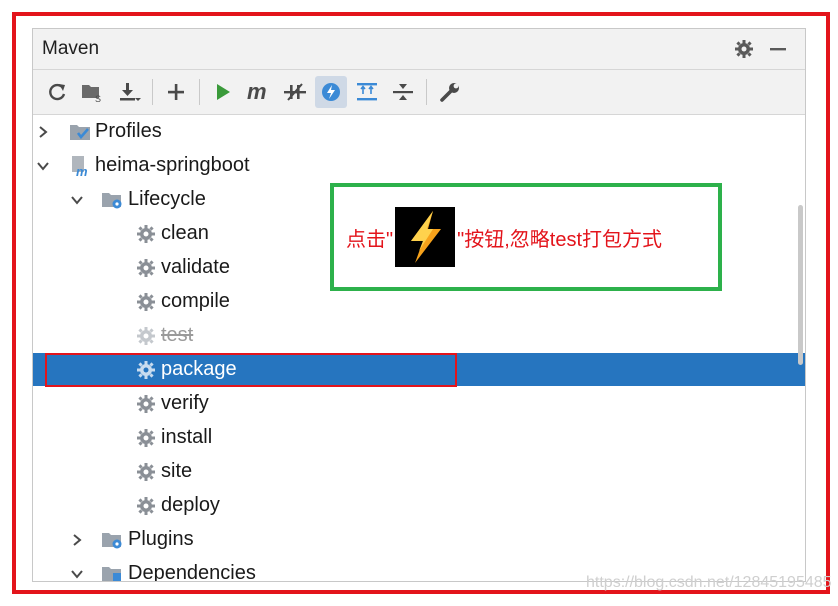  I want to click on tree-item-label: Profiles, so click(128, 131).